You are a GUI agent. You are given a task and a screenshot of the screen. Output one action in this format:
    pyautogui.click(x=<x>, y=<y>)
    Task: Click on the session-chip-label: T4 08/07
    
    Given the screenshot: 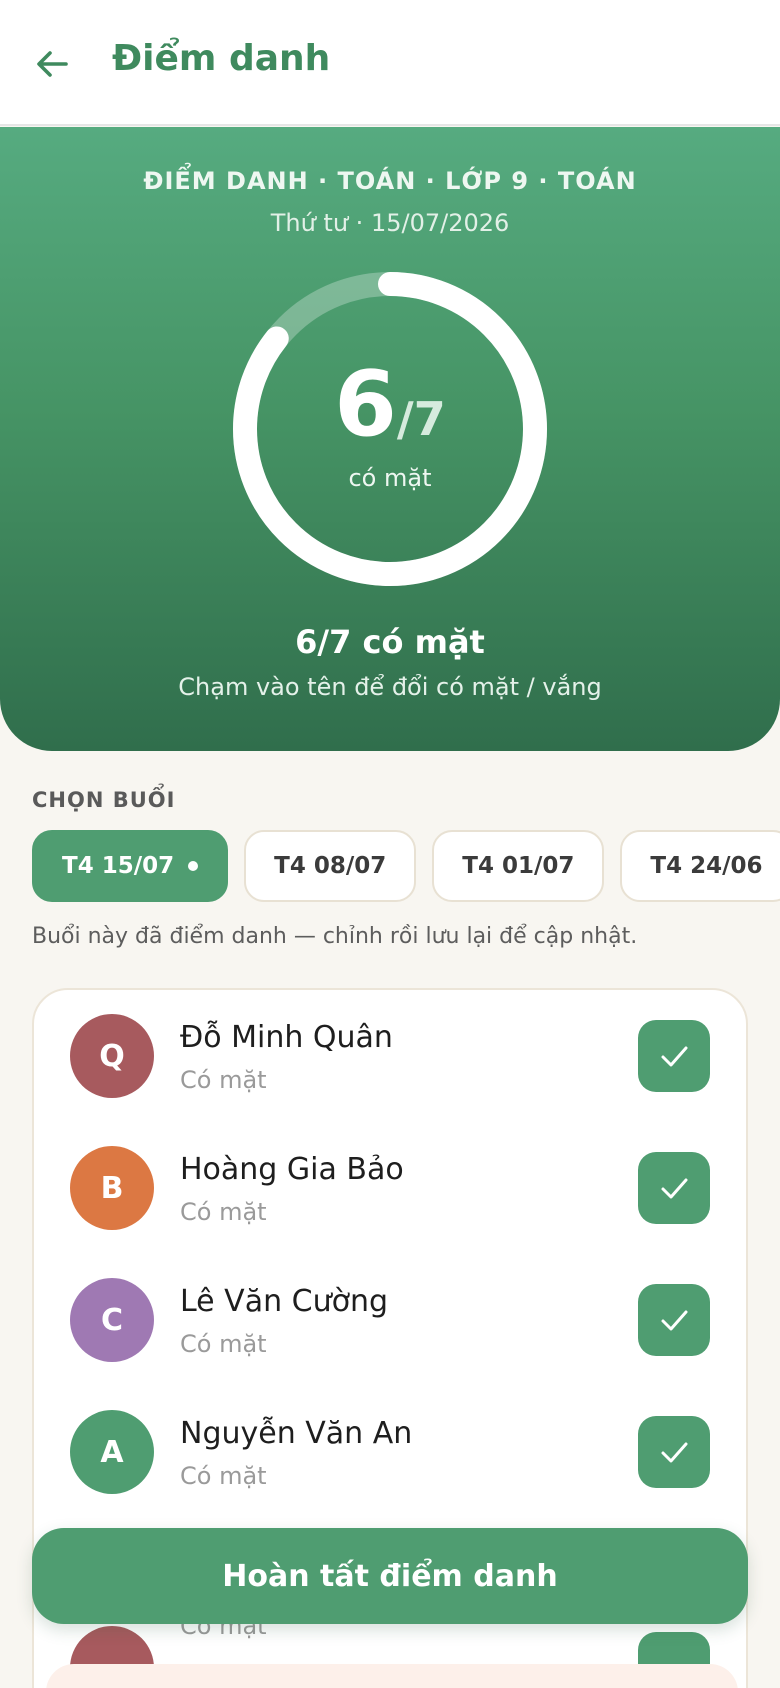 What is the action you would take?
    pyautogui.click(x=330, y=866)
    